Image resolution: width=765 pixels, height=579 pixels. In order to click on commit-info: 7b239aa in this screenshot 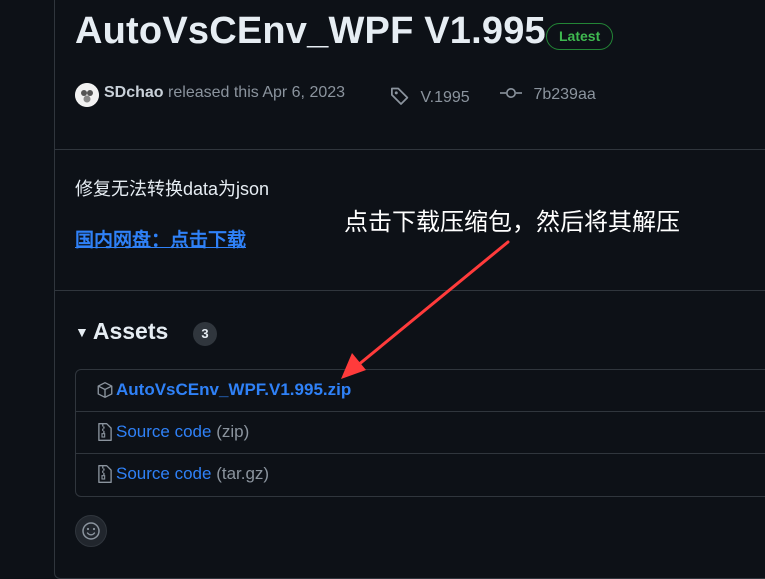, I will do `click(548, 95)`.